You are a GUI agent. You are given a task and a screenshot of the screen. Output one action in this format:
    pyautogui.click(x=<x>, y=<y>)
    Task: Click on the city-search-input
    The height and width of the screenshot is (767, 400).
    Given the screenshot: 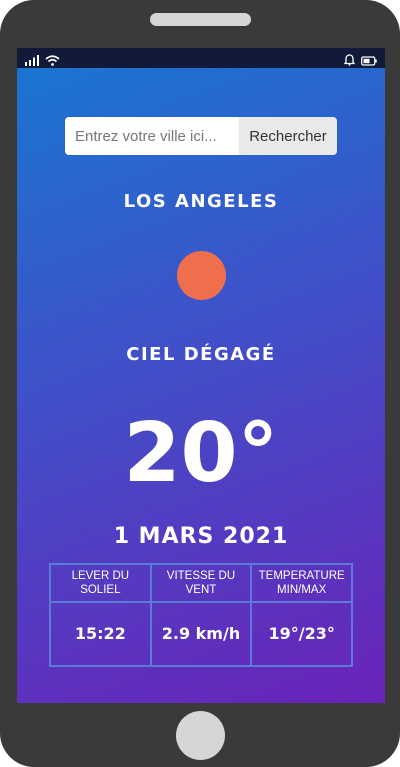 What is the action you would take?
    pyautogui.click(x=152, y=136)
    